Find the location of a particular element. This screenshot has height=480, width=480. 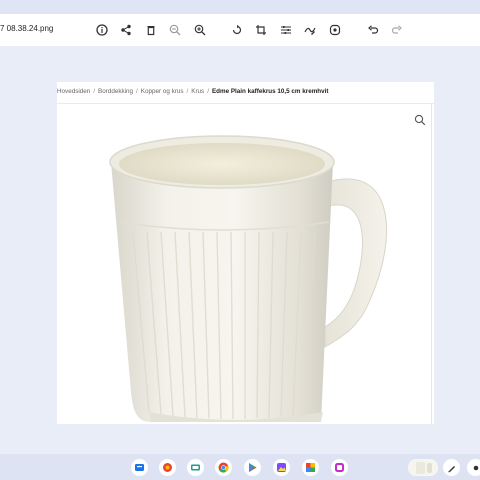

lens-icon is located at coordinates (335, 30).